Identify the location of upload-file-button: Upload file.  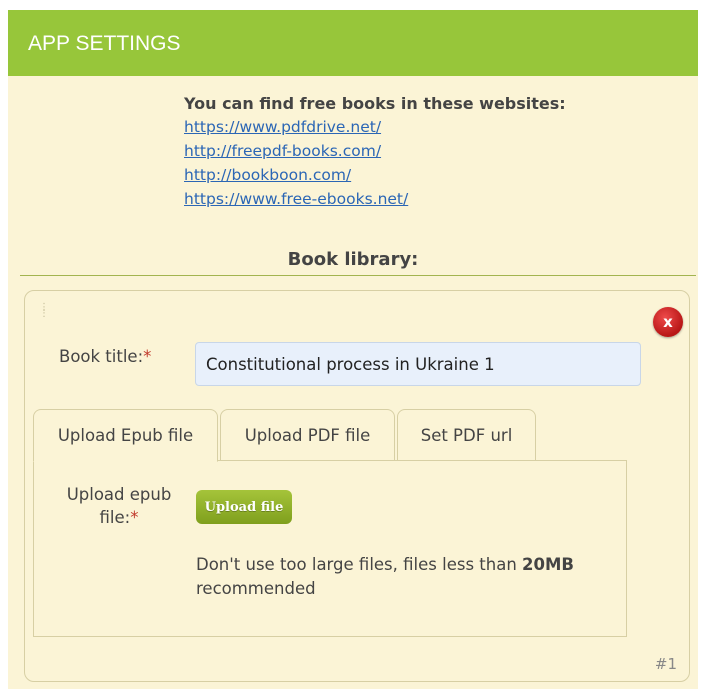
(244, 507).